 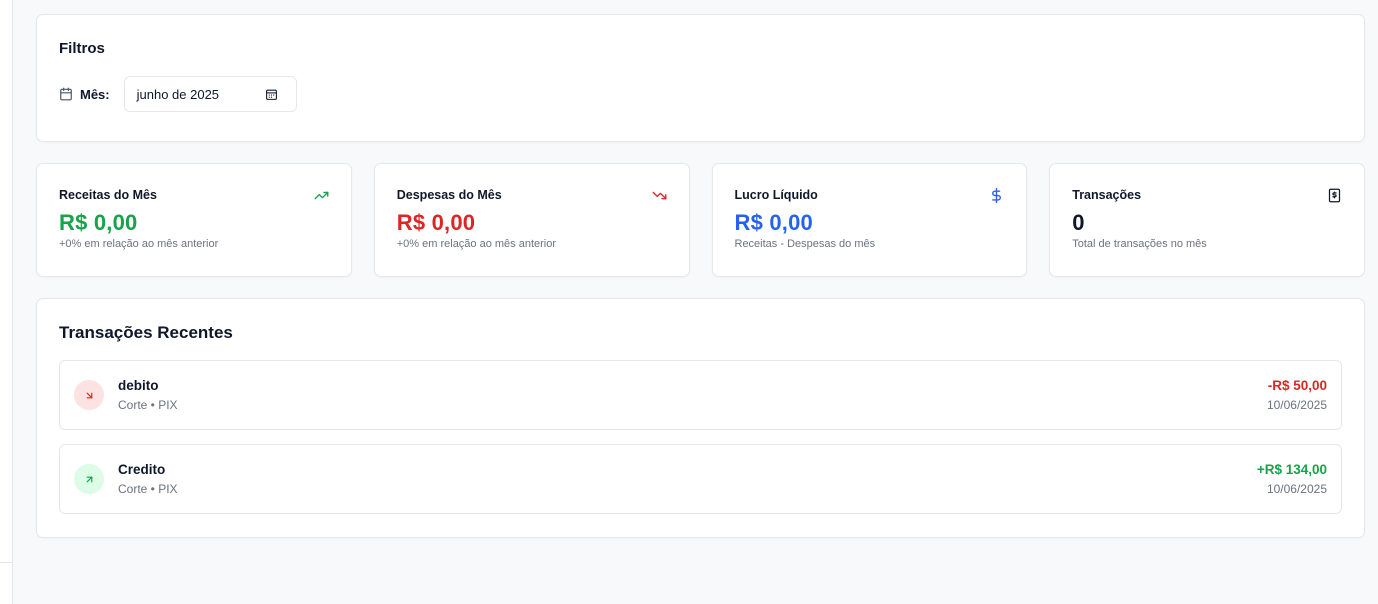 What do you see at coordinates (6, 562) in the screenshot?
I see `sidebar-divider` at bounding box center [6, 562].